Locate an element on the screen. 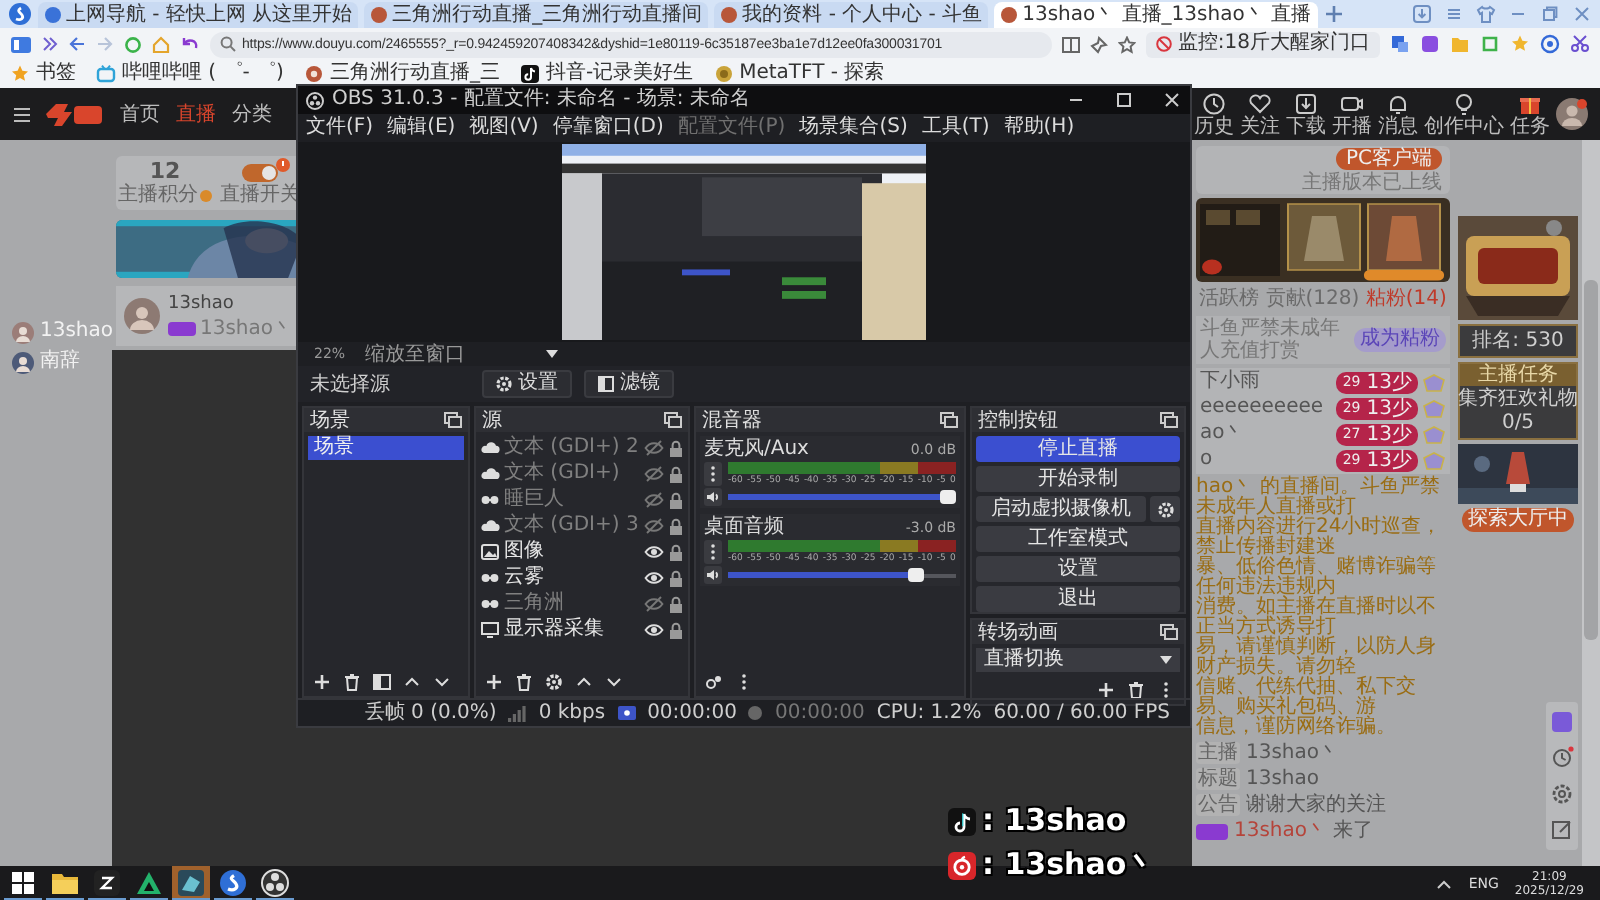 The width and height of the screenshot is (1600, 900). task-title: 主播任务 is located at coordinates (1518, 375).